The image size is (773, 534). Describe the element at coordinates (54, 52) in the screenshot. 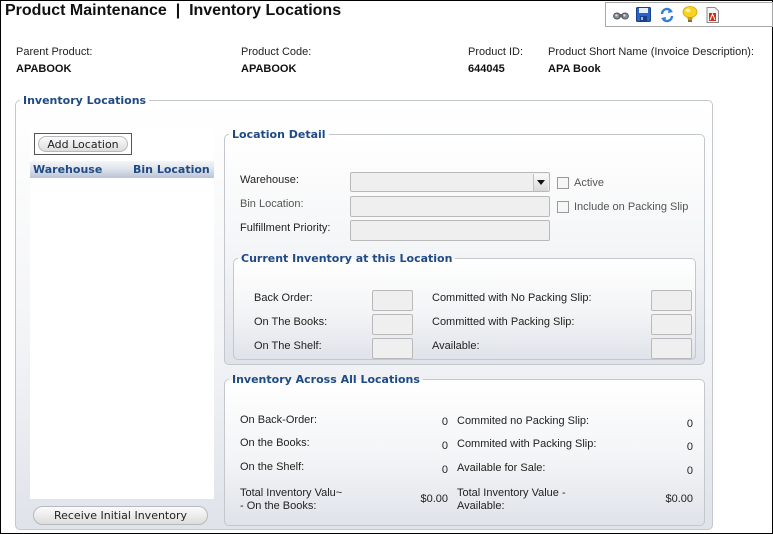

I see `parent-product-label: Parent Product:` at that location.